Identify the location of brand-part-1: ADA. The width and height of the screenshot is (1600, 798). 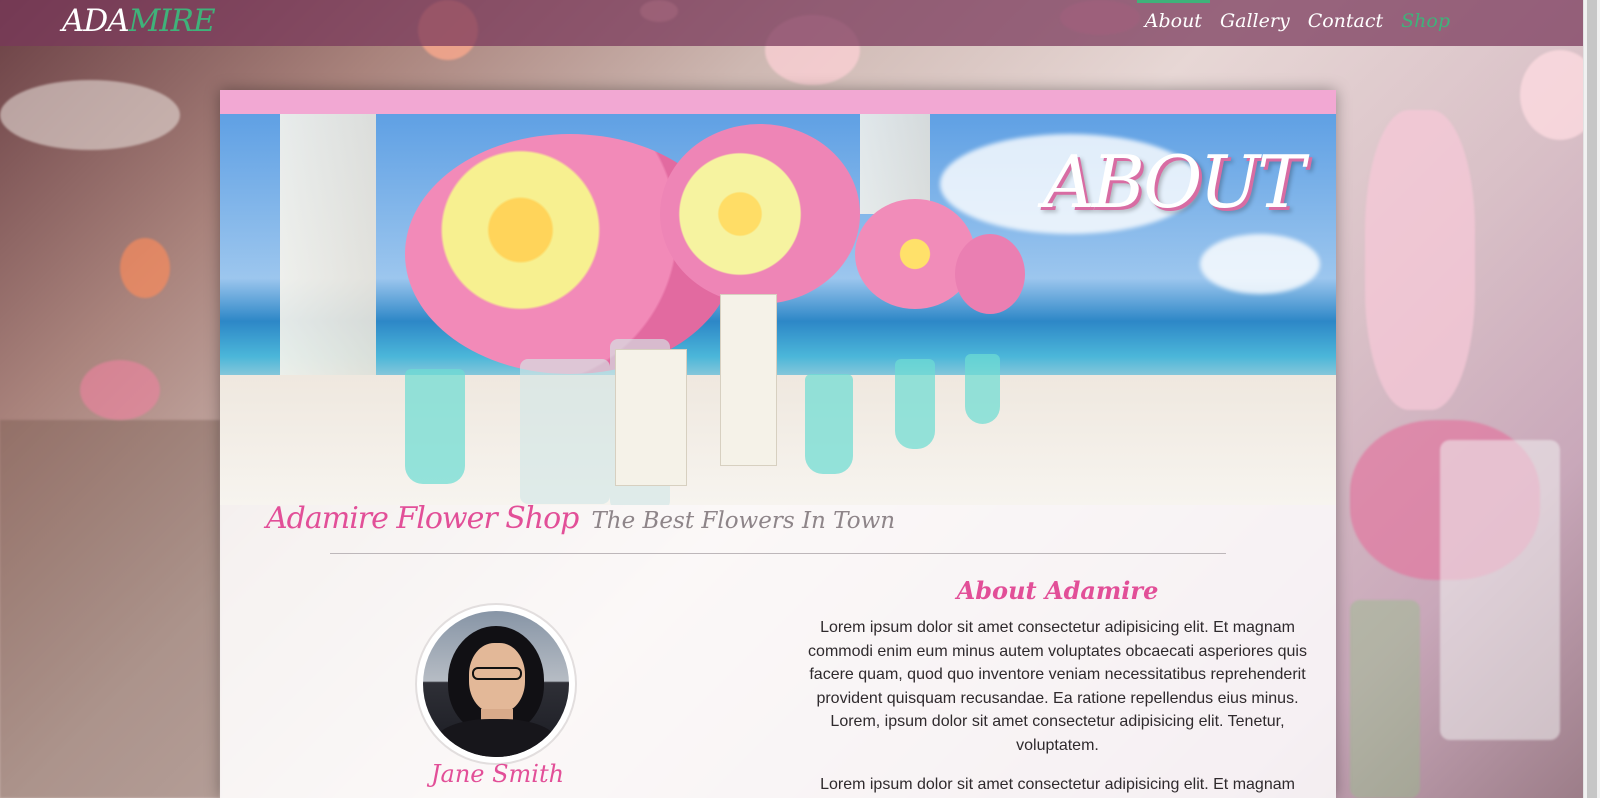
(96, 21).